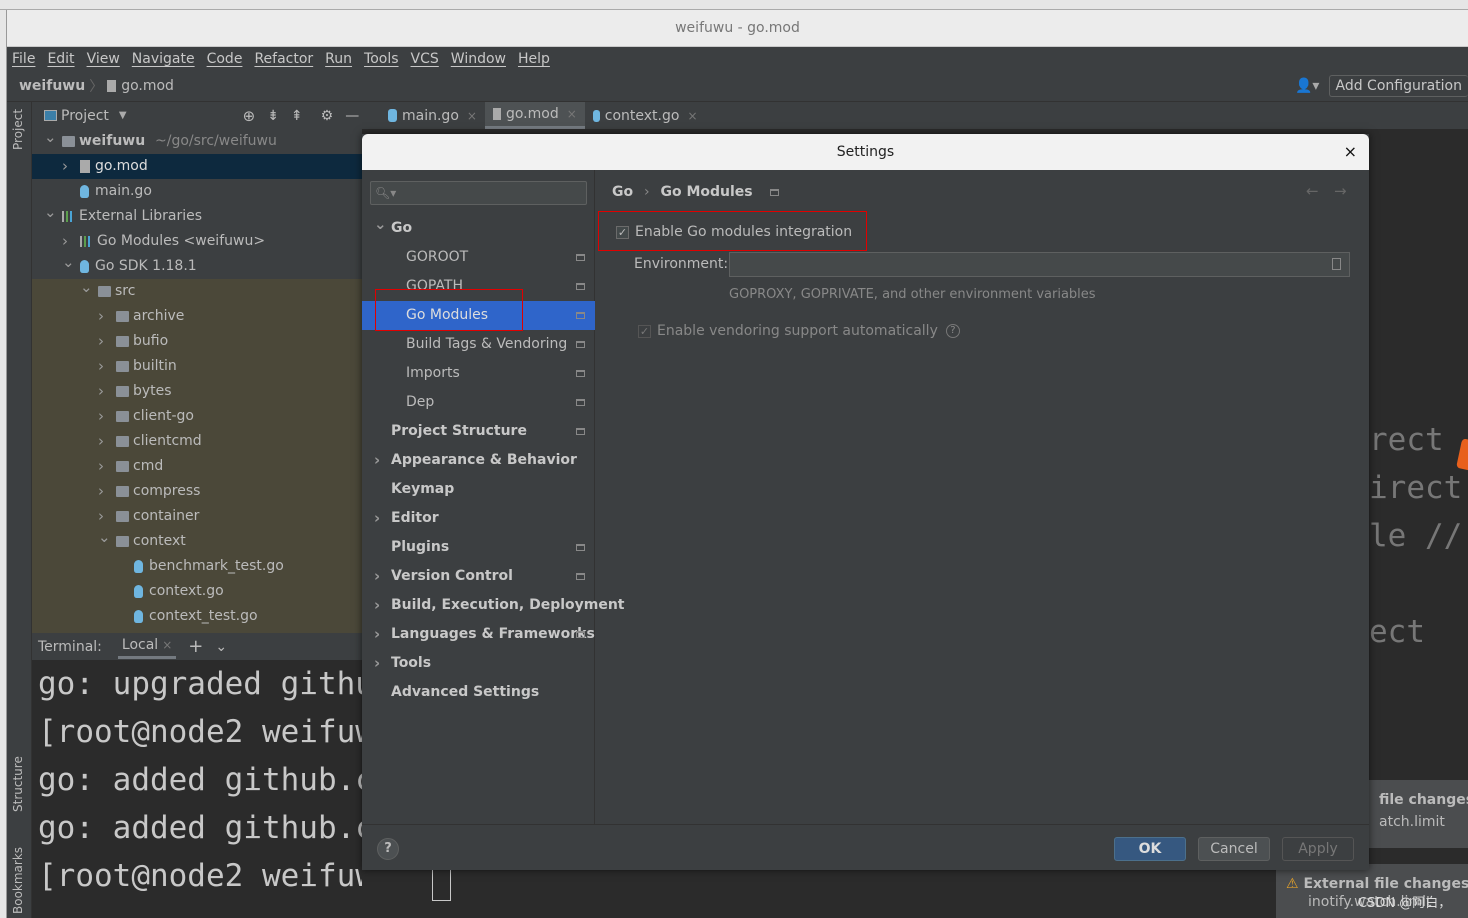 This screenshot has height=918, width=1468. What do you see at coordinates (952, 331) in the screenshot?
I see `help-icon: ?` at bounding box center [952, 331].